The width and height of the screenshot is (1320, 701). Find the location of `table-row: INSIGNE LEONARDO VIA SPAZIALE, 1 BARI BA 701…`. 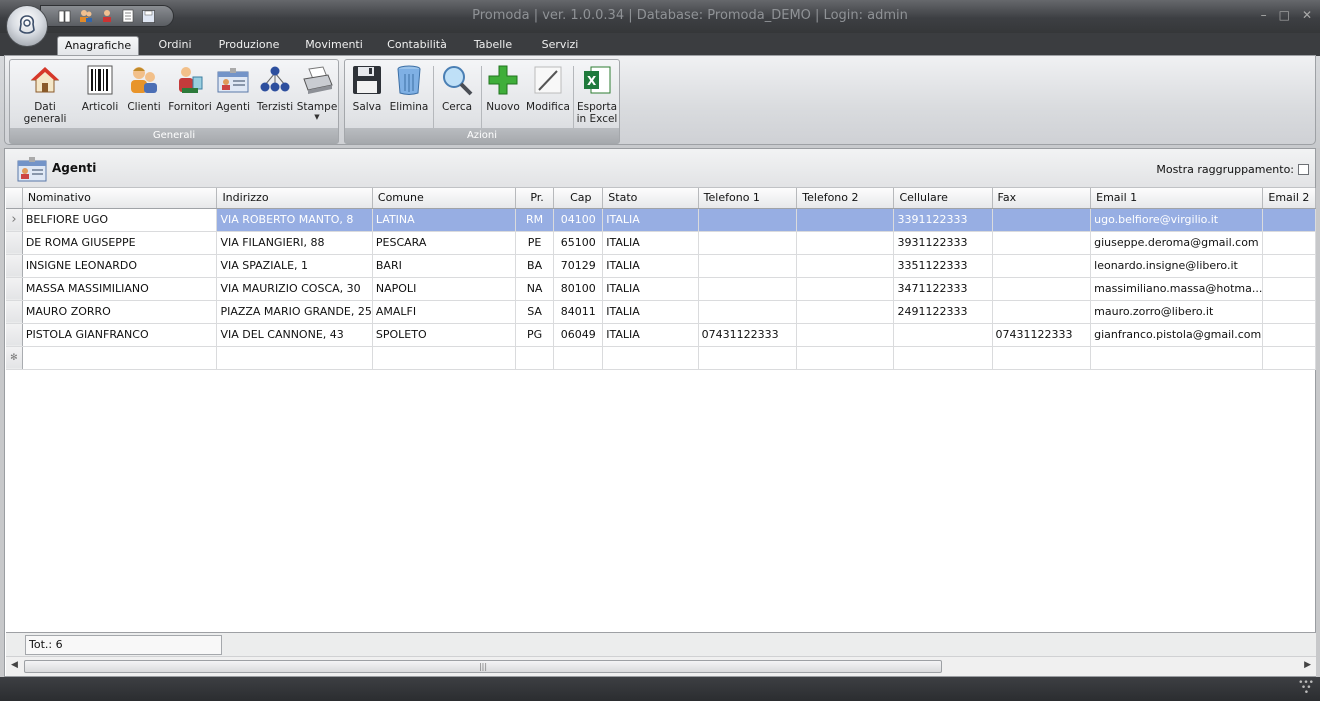

table-row: INSIGNE LEONARDO VIA SPAZIALE, 1 BARI BA 701… is located at coordinates (661, 266).